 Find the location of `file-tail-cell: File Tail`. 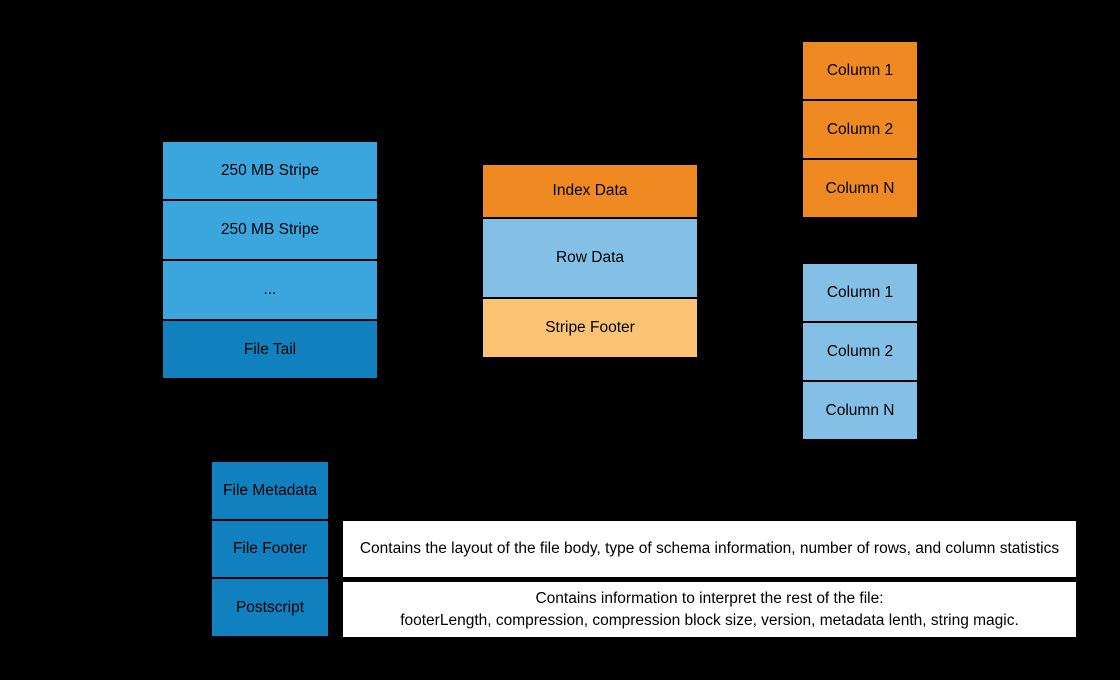

file-tail-cell: File Tail is located at coordinates (270, 349).